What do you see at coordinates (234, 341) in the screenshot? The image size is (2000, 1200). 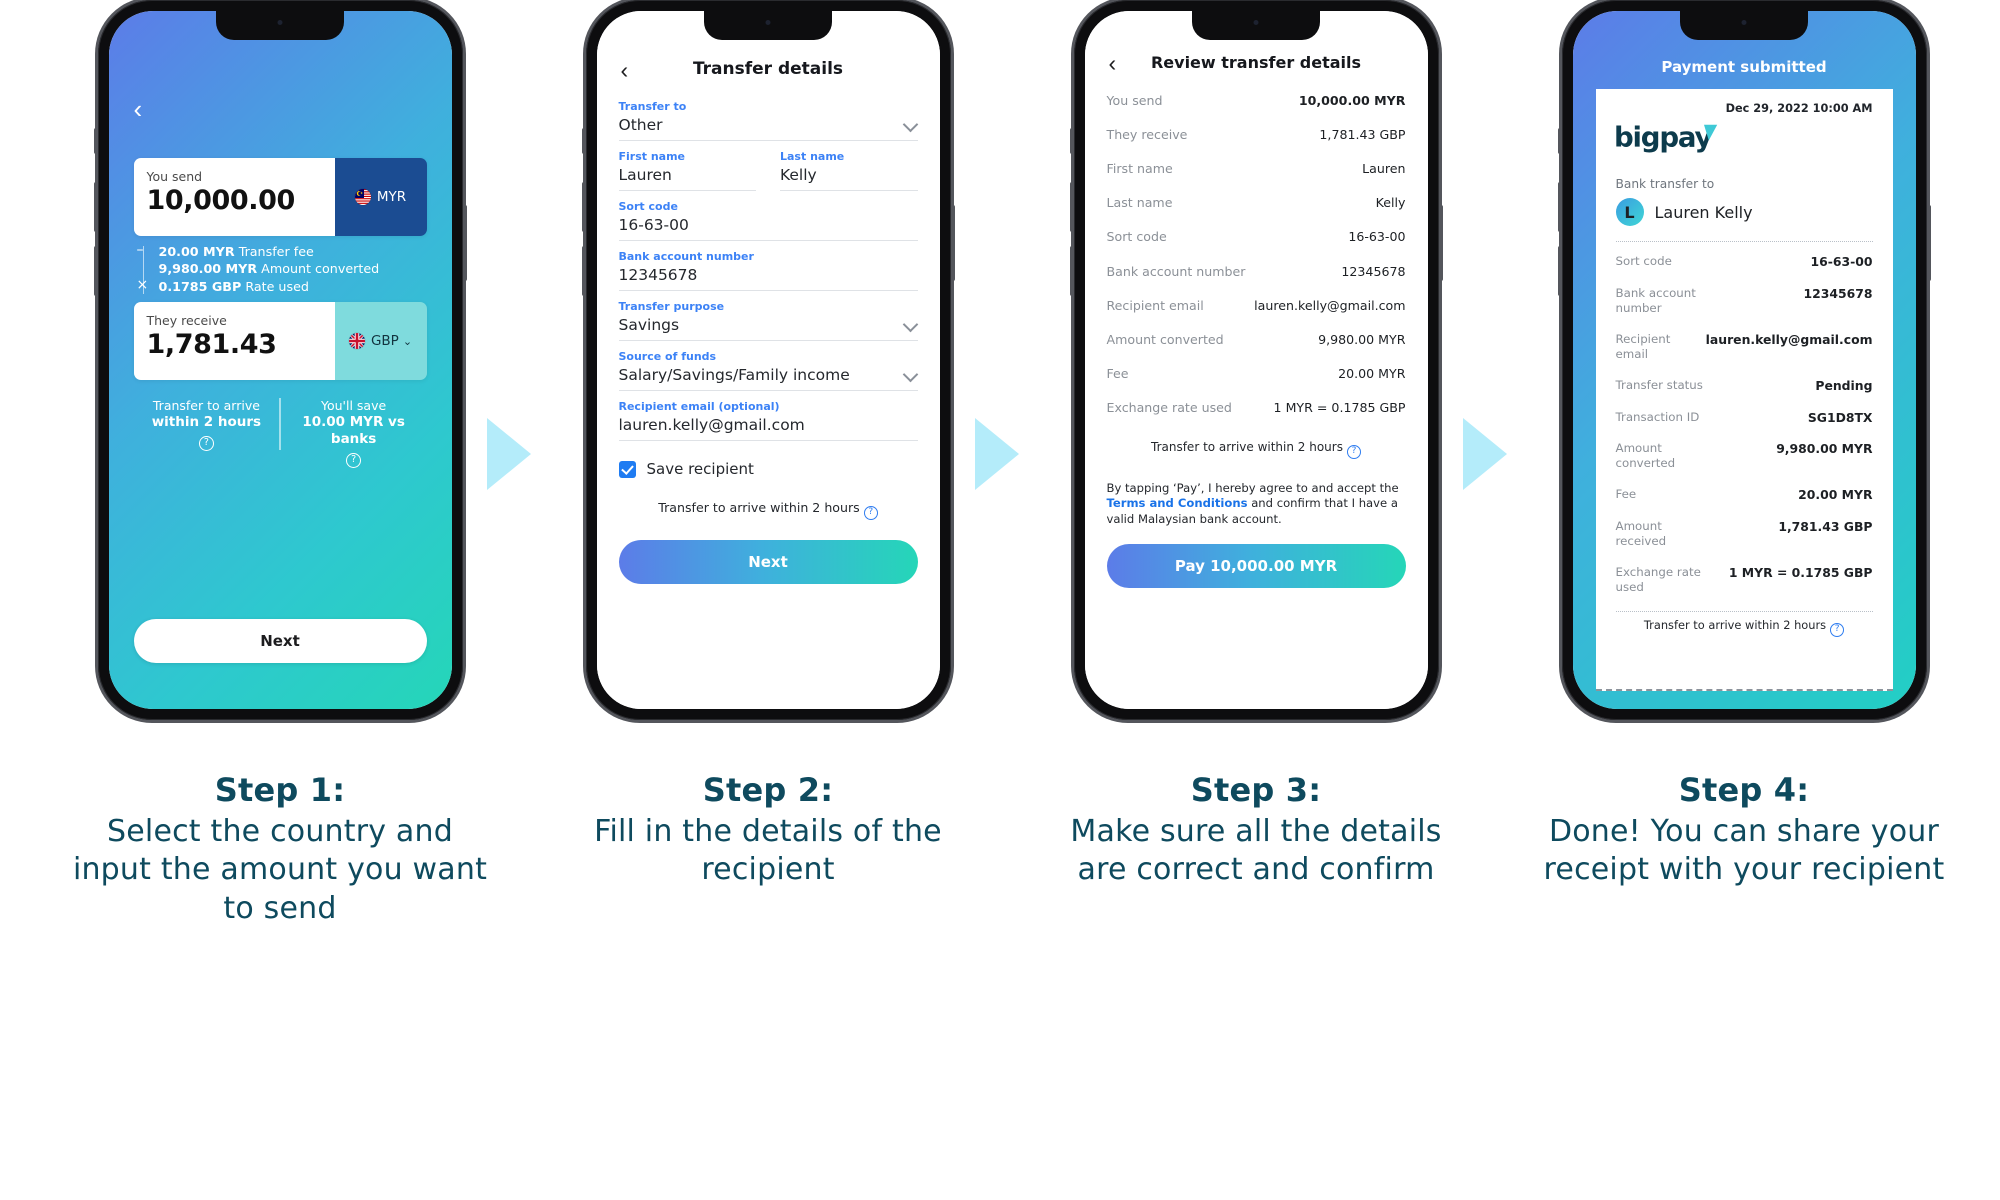 I see `they-receive-amount-field: They receive 1,781.43` at bounding box center [234, 341].